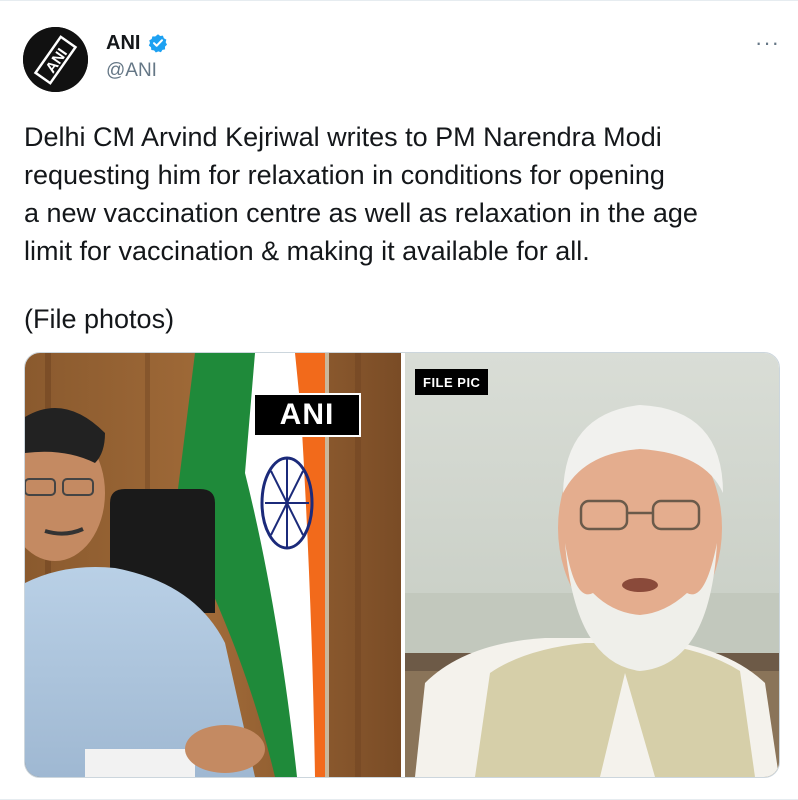 The image size is (798, 800). I want to click on account-handle: @ANI, so click(131, 71).